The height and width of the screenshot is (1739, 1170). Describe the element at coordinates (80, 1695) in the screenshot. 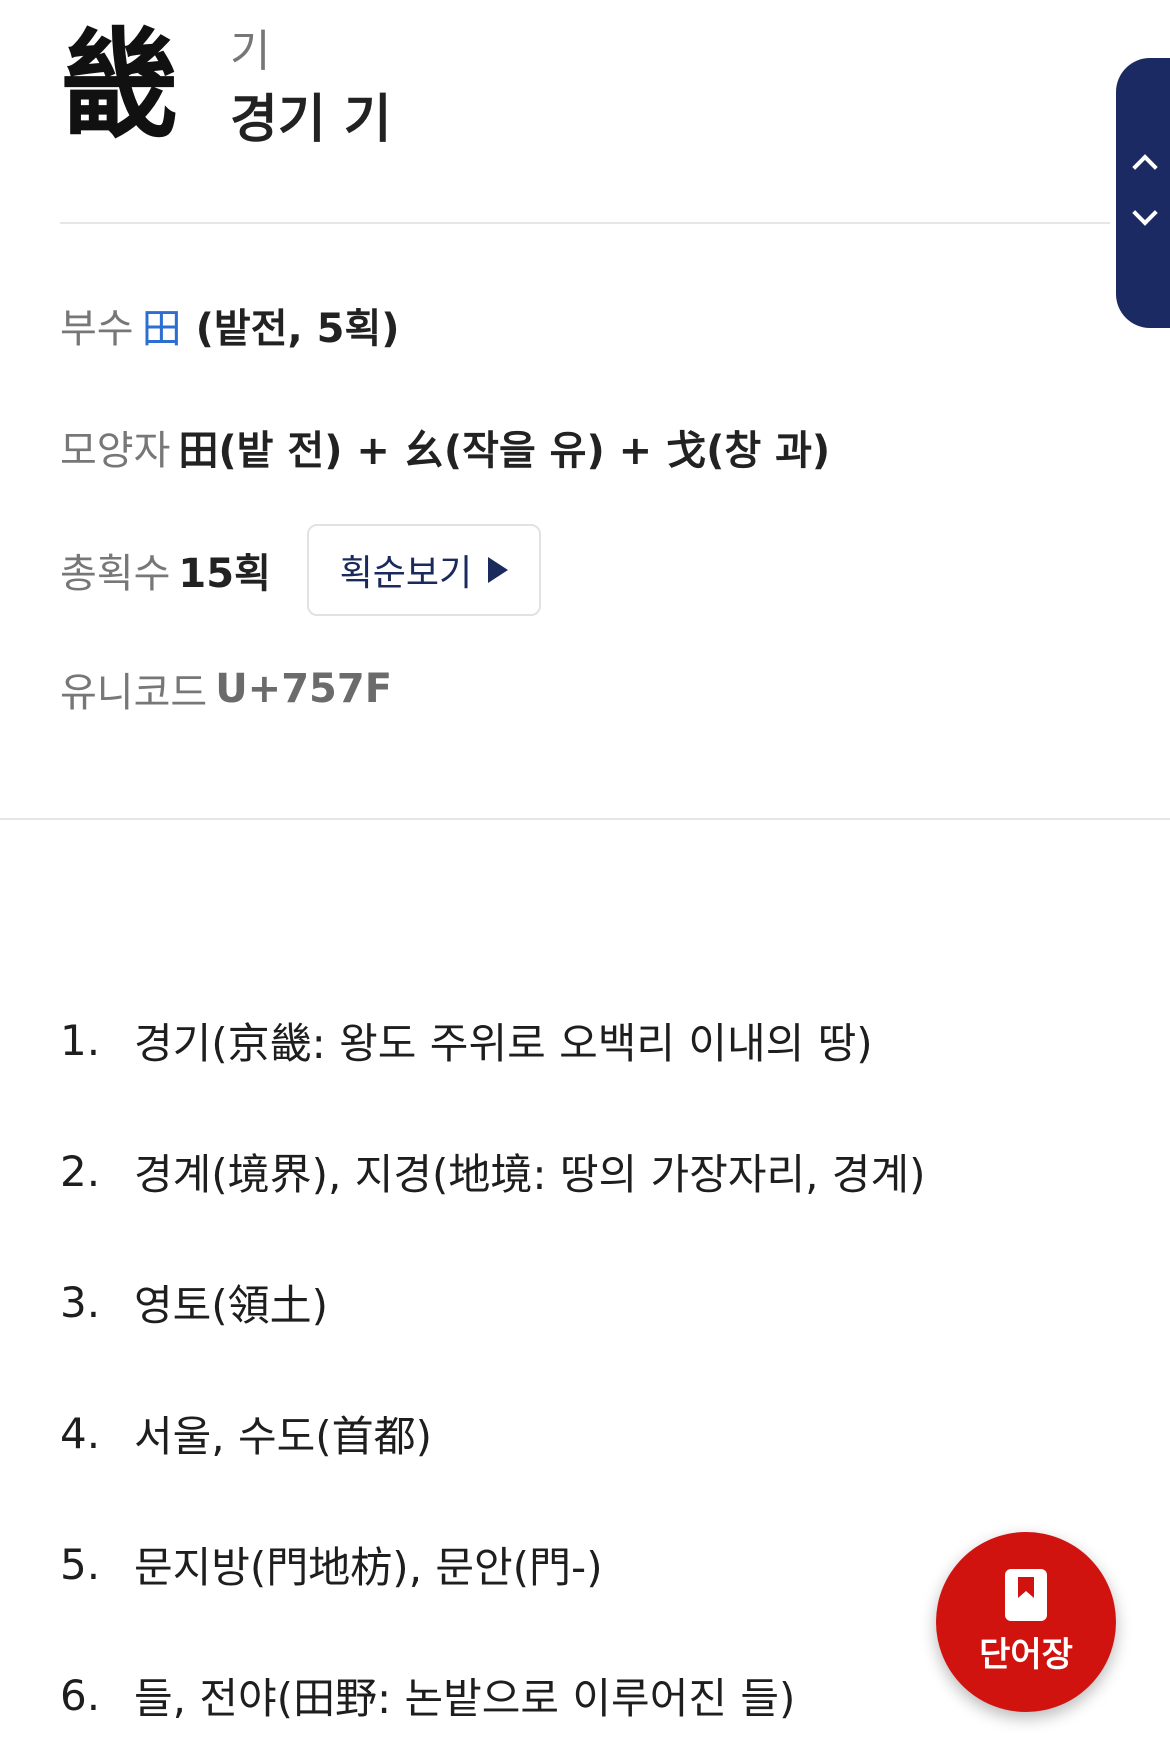

I see `meaning-number: 6.` at that location.